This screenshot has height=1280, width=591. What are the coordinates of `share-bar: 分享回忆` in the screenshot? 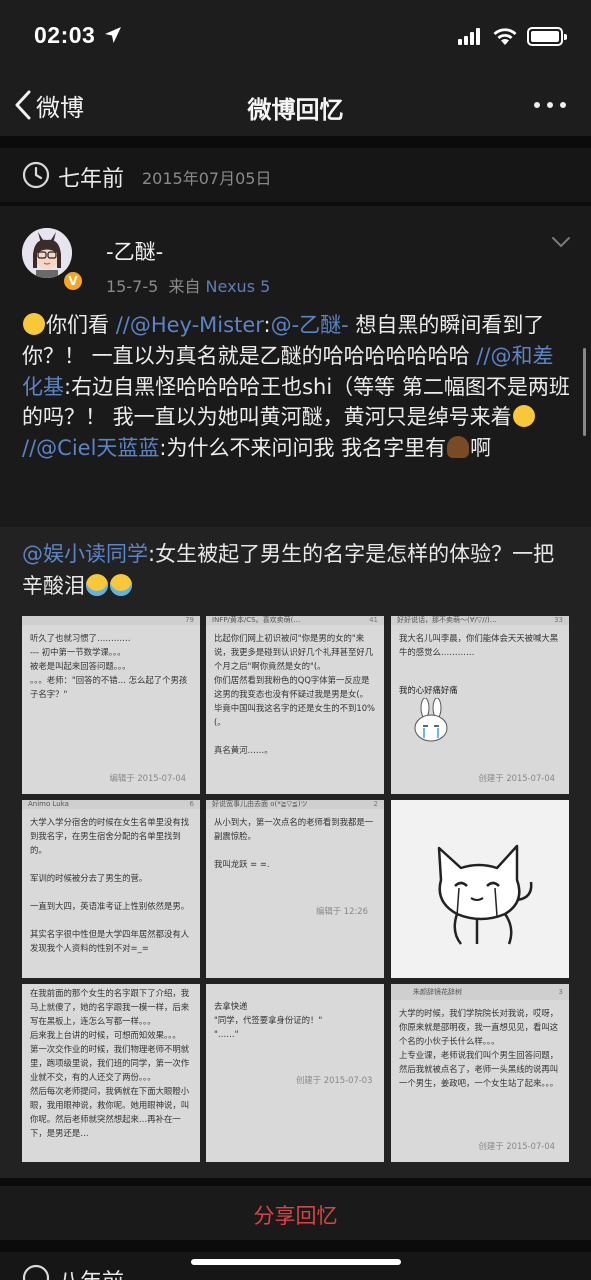 It's located at (295, 1213).